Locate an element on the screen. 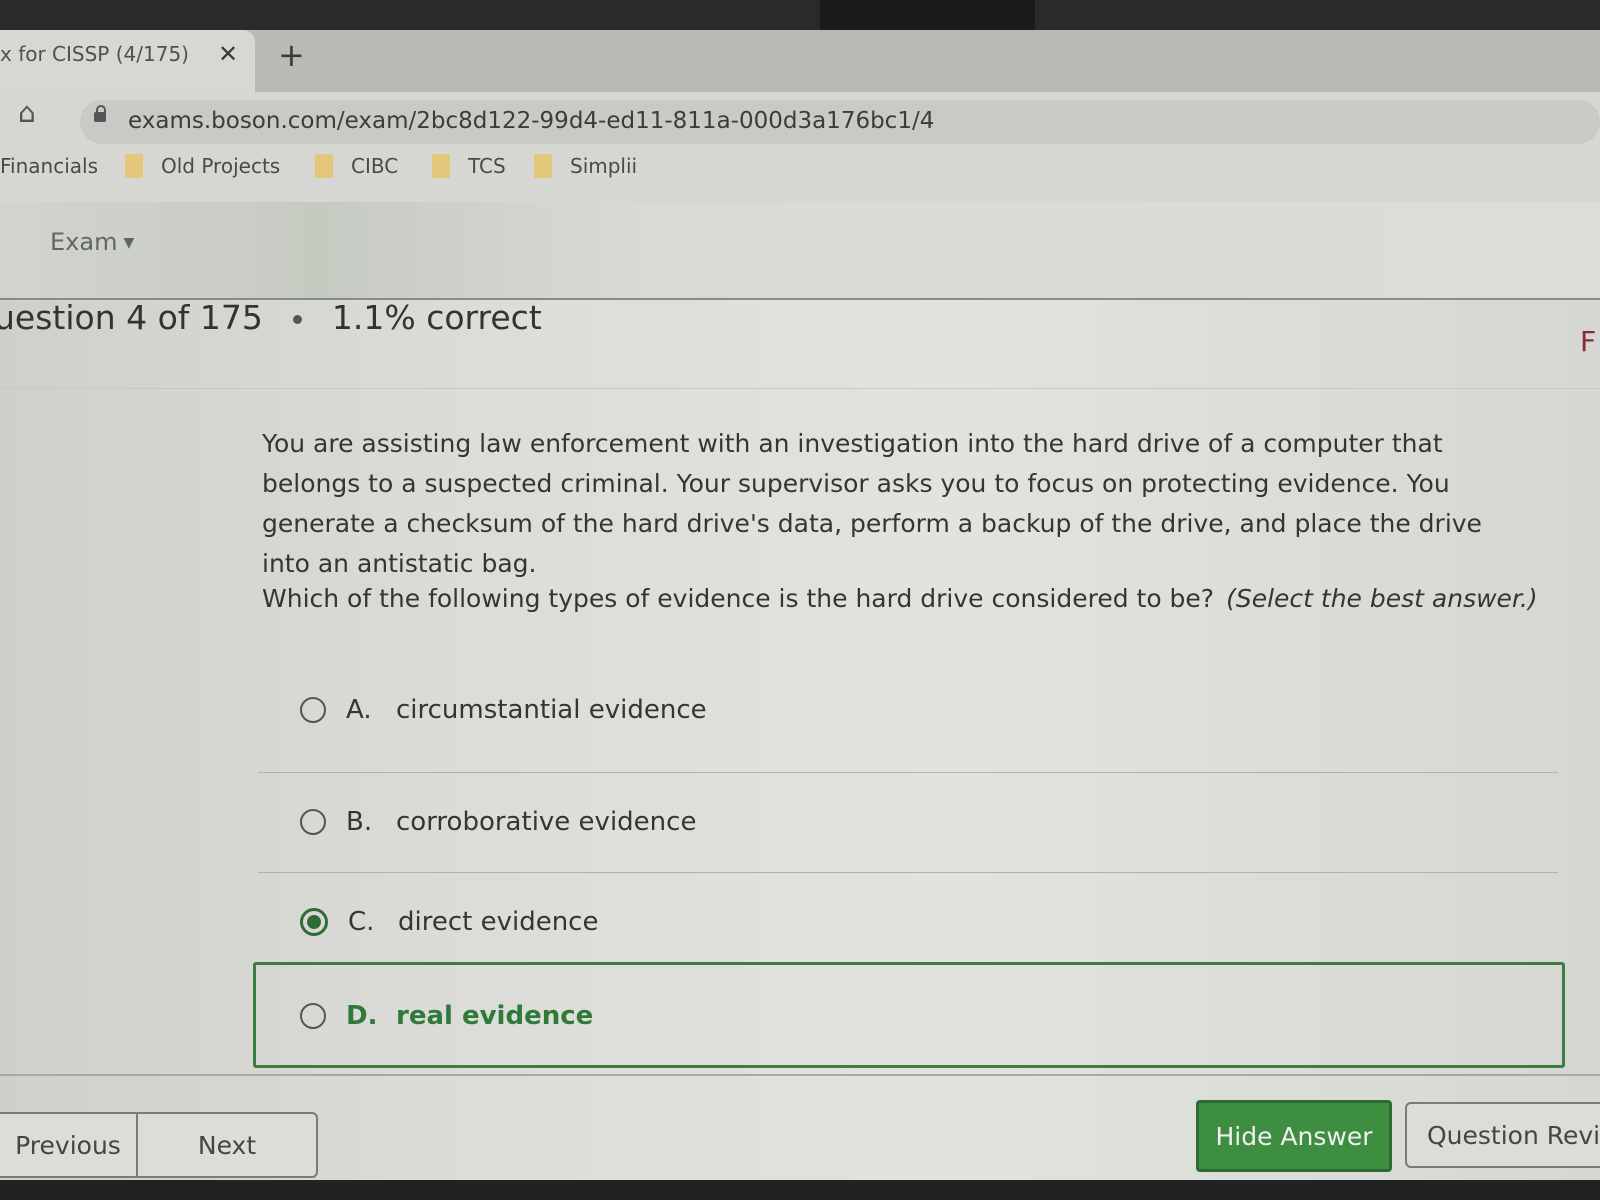  bookmark-tcs: TCS is located at coordinates (469, 166).